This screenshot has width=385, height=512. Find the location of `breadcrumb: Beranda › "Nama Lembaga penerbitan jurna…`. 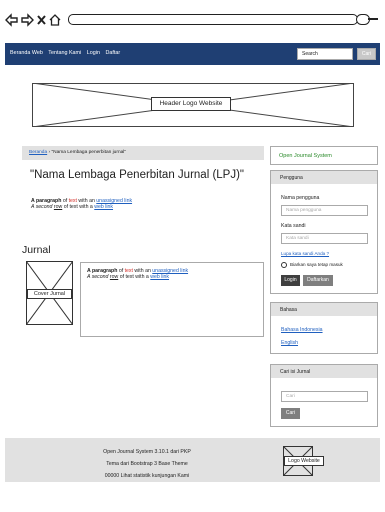

breadcrumb: Beranda › "Nama Lembaga penerbitan jurna… is located at coordinates (143, 153).